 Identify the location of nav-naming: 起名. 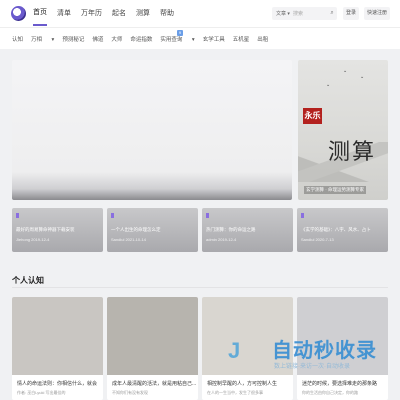
(119, 13).